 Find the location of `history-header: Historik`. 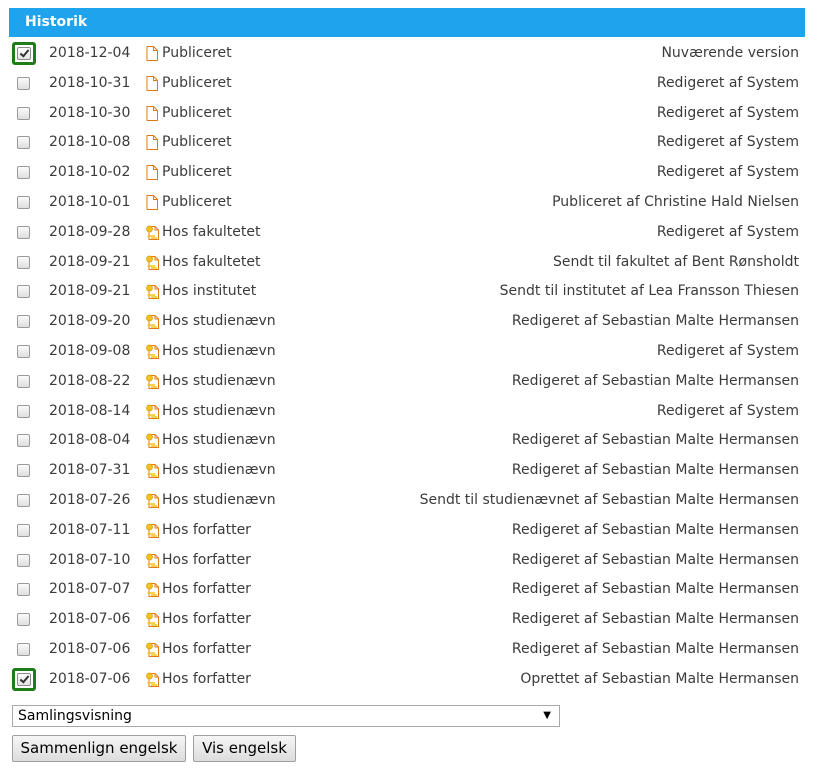

history-header: Historik is located at coordinates (407, 22).